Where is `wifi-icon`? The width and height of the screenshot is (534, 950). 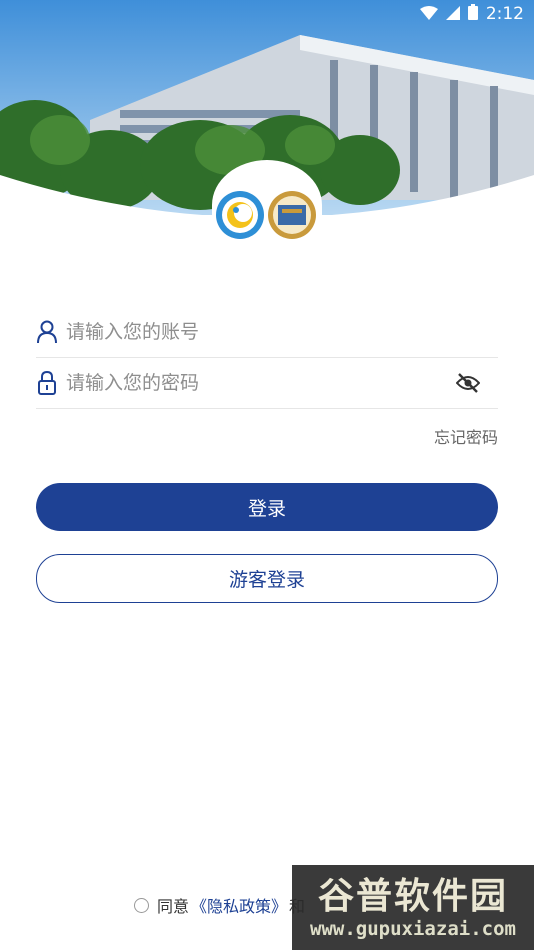
wifi-icon is located at coordinates (428, 14).